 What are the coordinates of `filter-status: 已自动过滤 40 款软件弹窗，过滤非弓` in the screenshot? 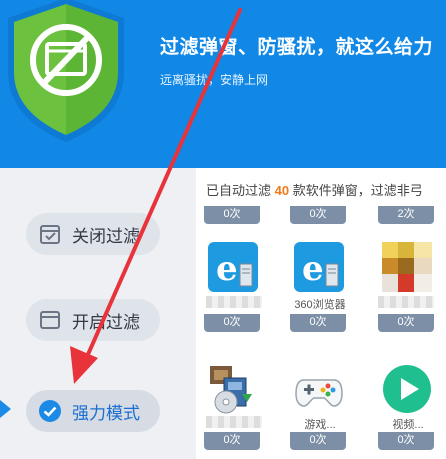 It's located at (314, 190).